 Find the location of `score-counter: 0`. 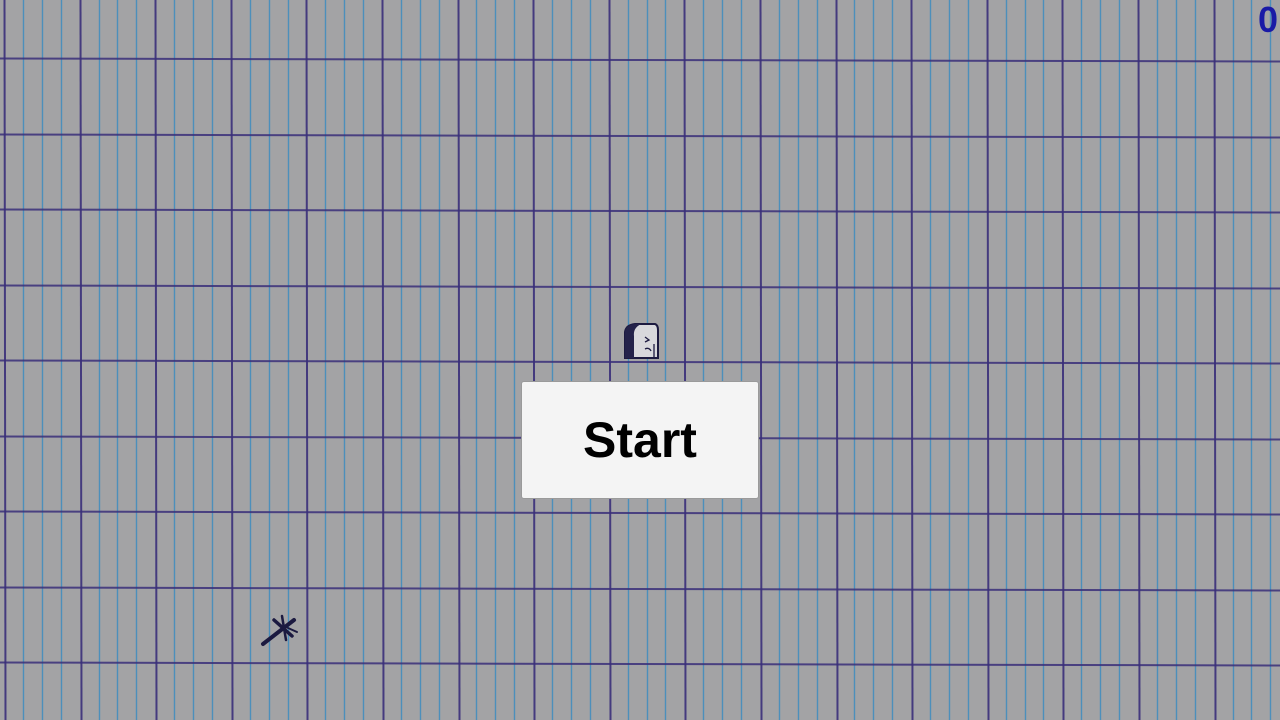

score-counter: 0 is located at coordinates (1267, 20).